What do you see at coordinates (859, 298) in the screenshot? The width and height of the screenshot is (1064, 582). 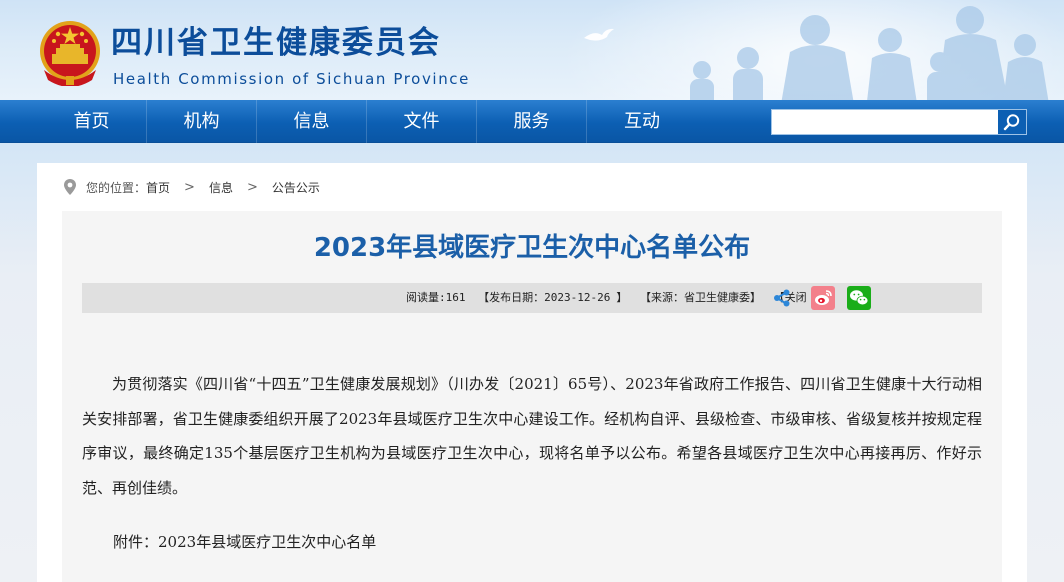 I see `wechat-icon` at bounding box center [859, 298].